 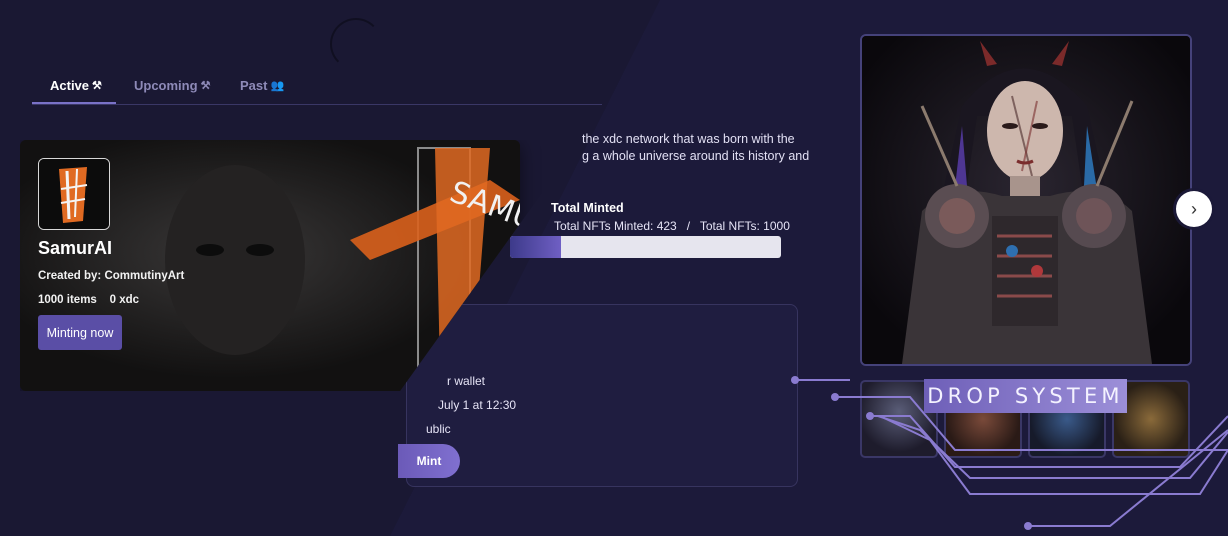 I want to click on mint-phase-text: ublic, so click(x=438, y=429).